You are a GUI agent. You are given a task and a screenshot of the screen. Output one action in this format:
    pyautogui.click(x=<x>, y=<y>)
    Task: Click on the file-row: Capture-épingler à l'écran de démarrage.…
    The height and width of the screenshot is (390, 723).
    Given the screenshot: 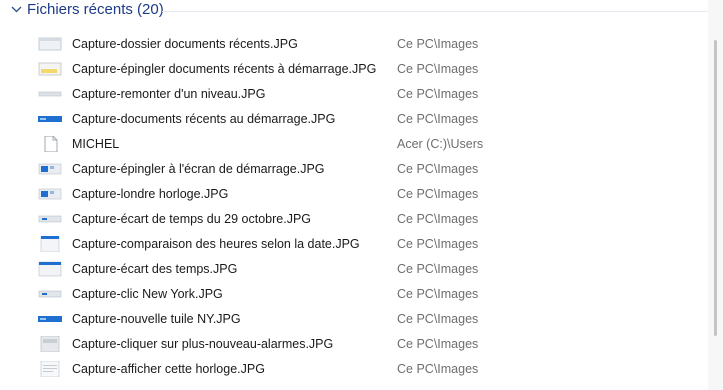 What is the action you would take?
    pyautogui.click(x=354, y=169)
    